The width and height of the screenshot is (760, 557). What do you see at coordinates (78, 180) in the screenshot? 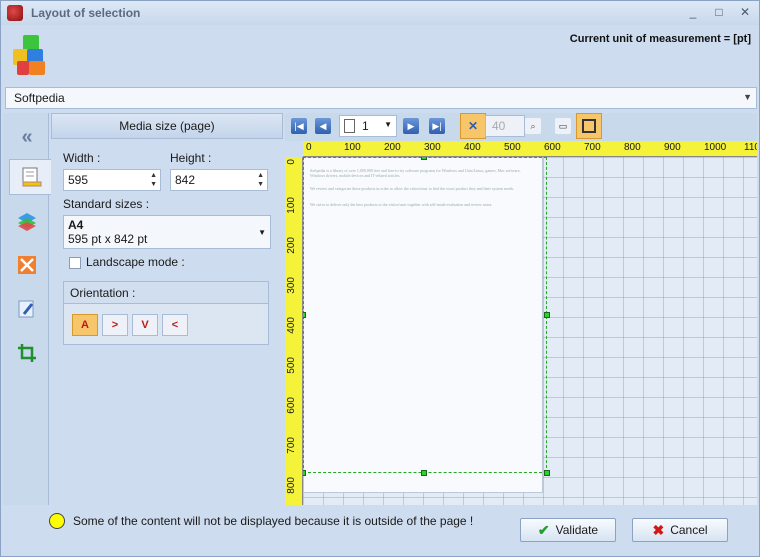
I see `width-value: 595` at bounding box center [78, 180].